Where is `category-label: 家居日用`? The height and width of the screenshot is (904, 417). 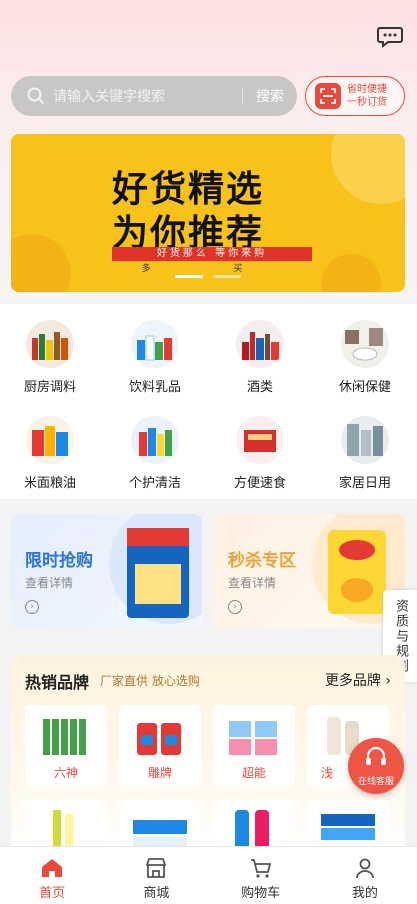 category-label: 家居日用 is located at coordinates (364, 483).